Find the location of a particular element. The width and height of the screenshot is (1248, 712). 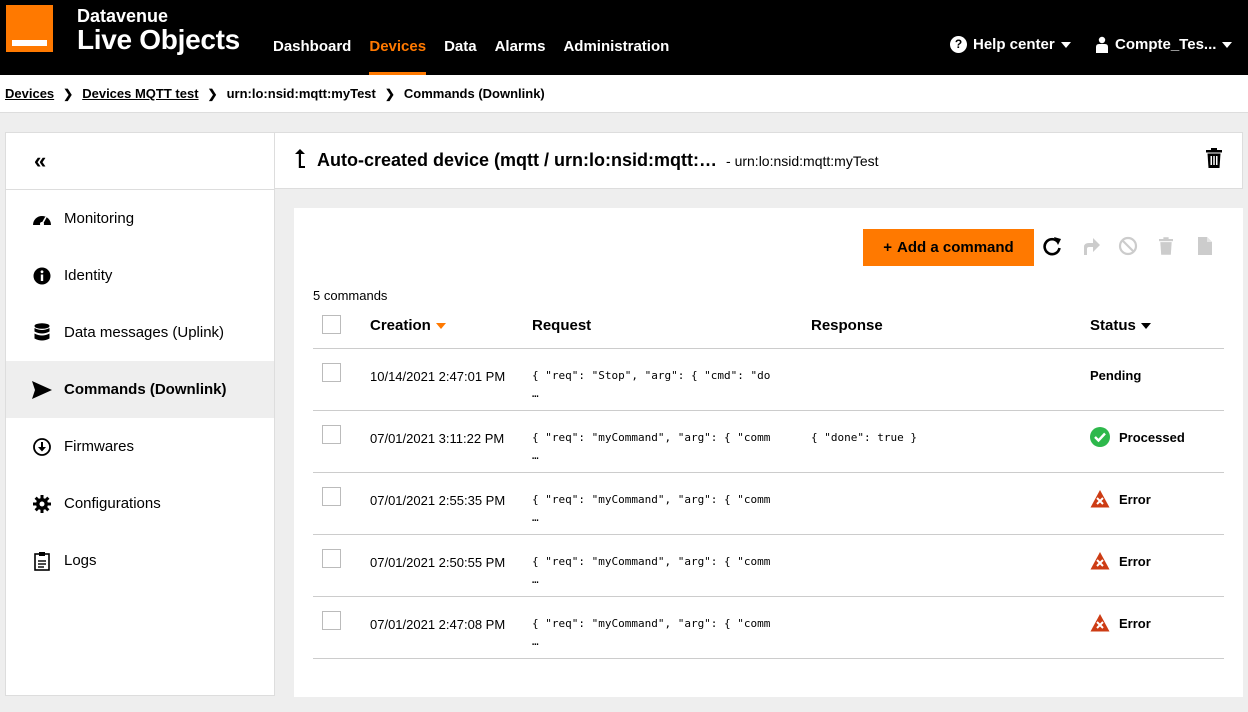

nav-devices: Devices is located at coordinates (397, 37).